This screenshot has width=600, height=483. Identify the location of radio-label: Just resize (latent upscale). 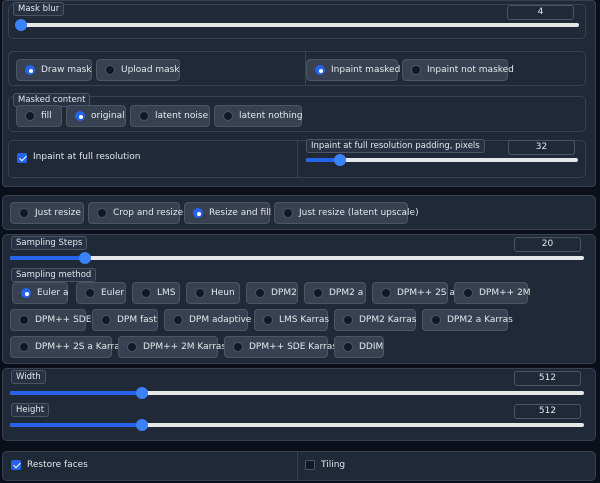
(359, 213).